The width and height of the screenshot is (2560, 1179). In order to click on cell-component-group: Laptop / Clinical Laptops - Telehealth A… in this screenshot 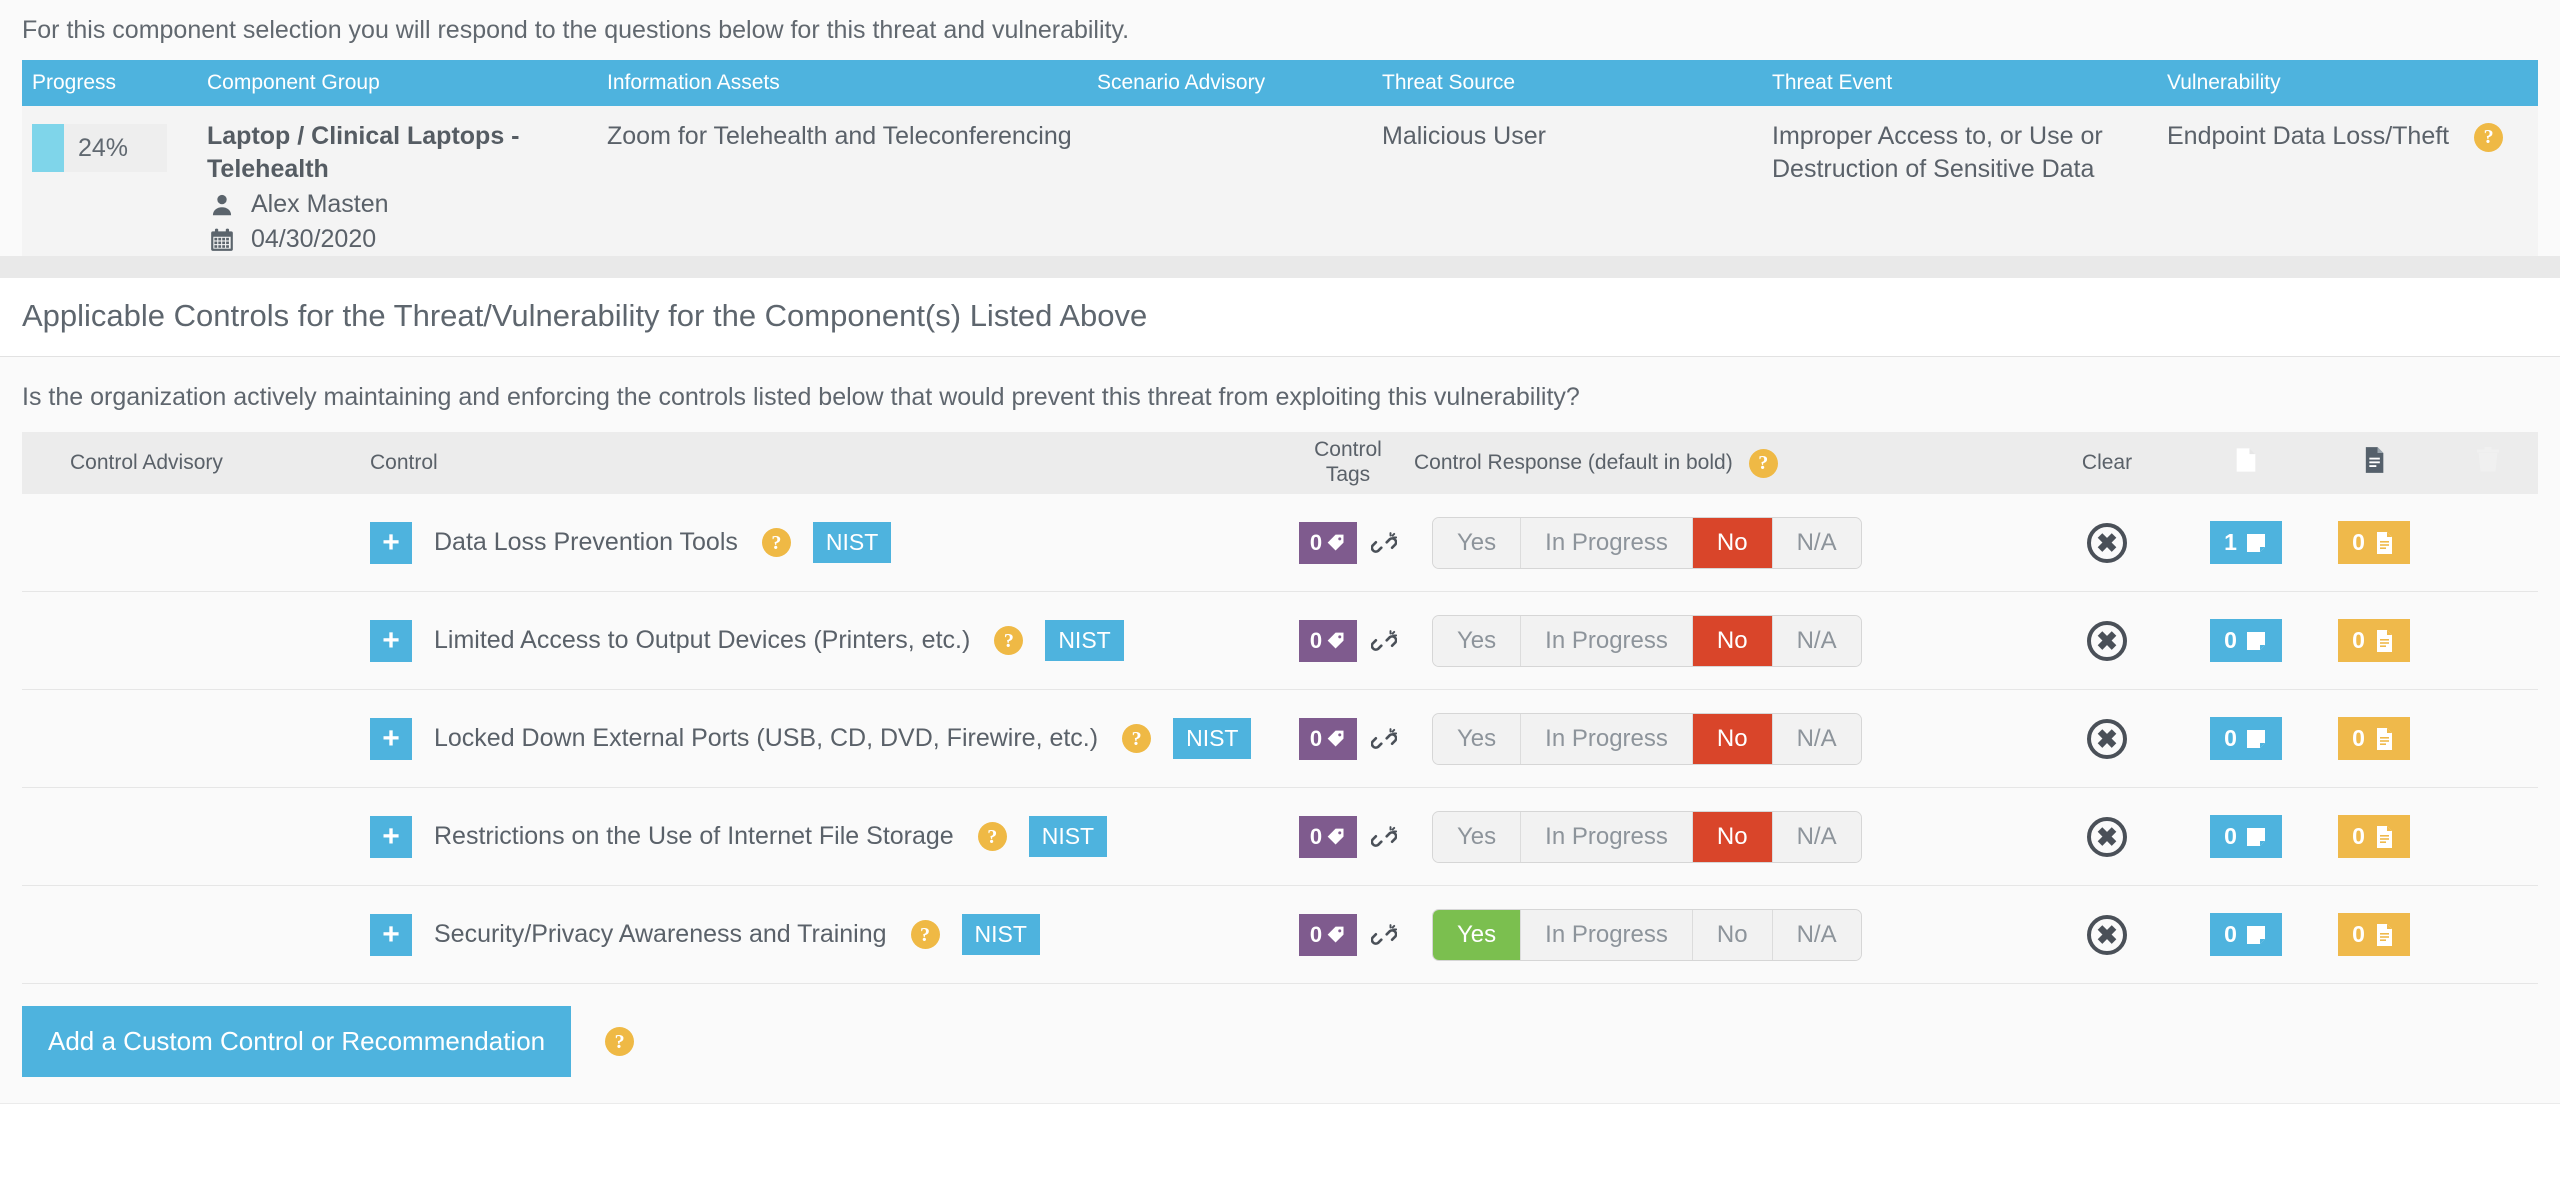, I will do `click(397, 188)`.